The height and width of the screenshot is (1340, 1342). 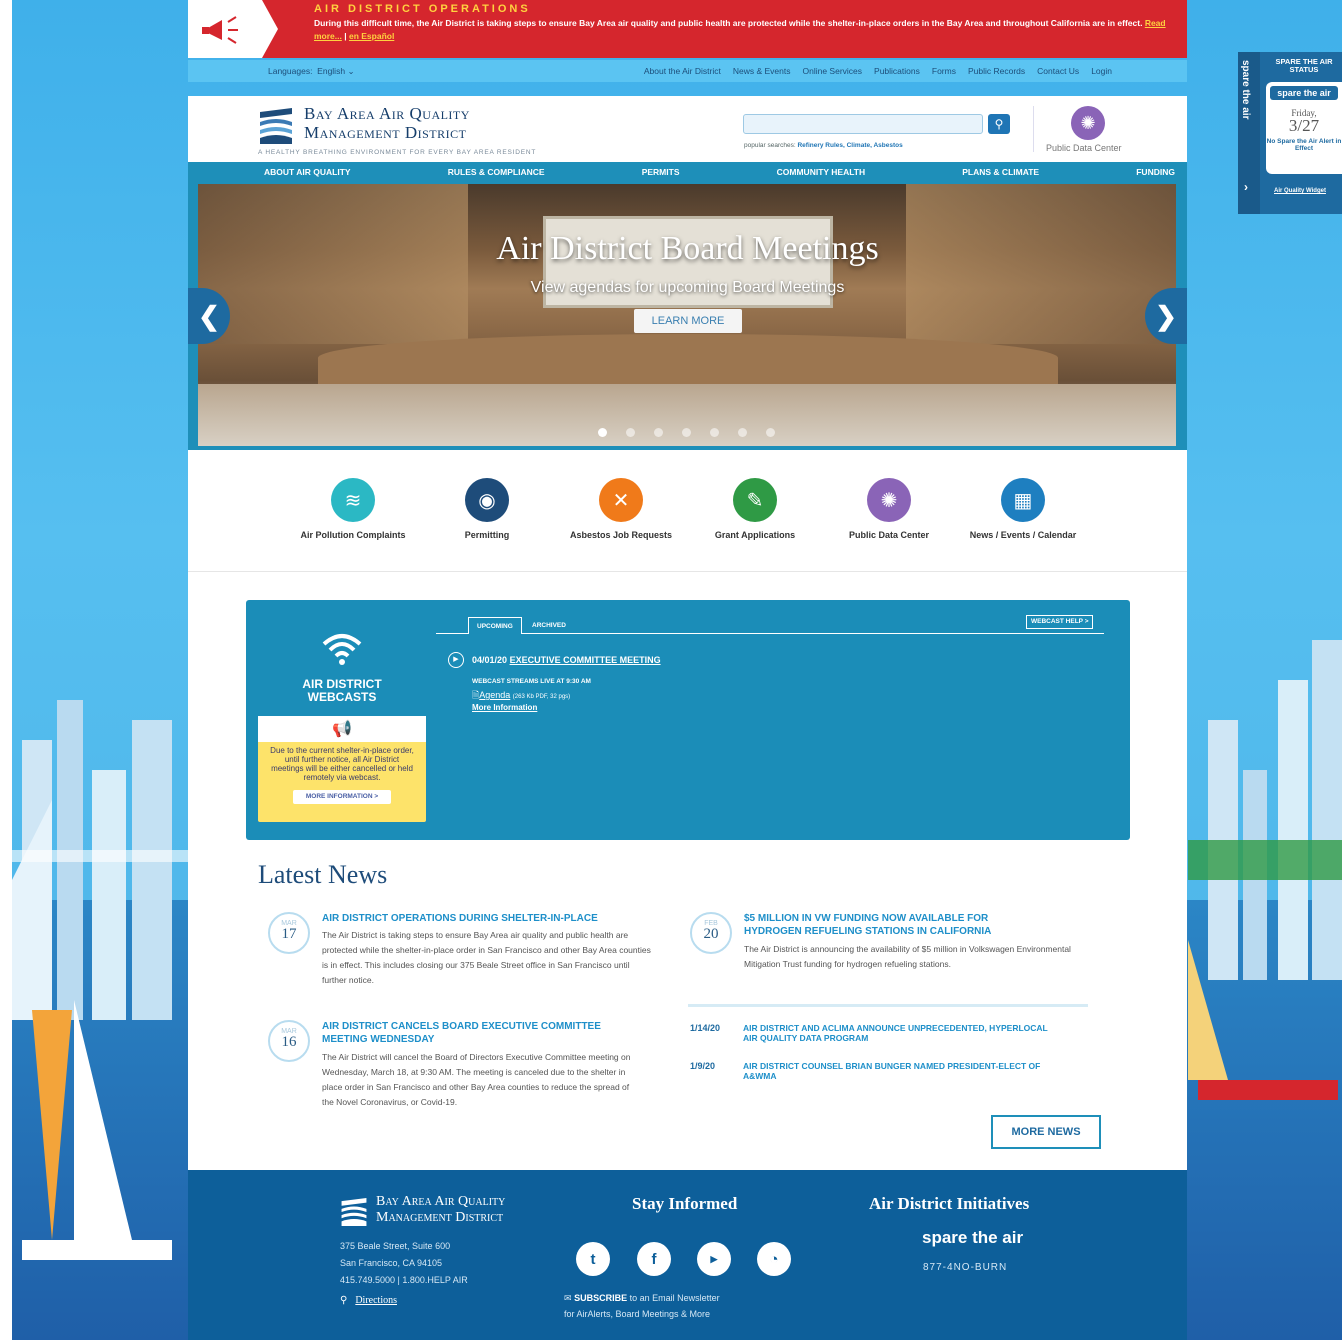 I want to click on email-icon: ✉, so click(x=568, y=1298).